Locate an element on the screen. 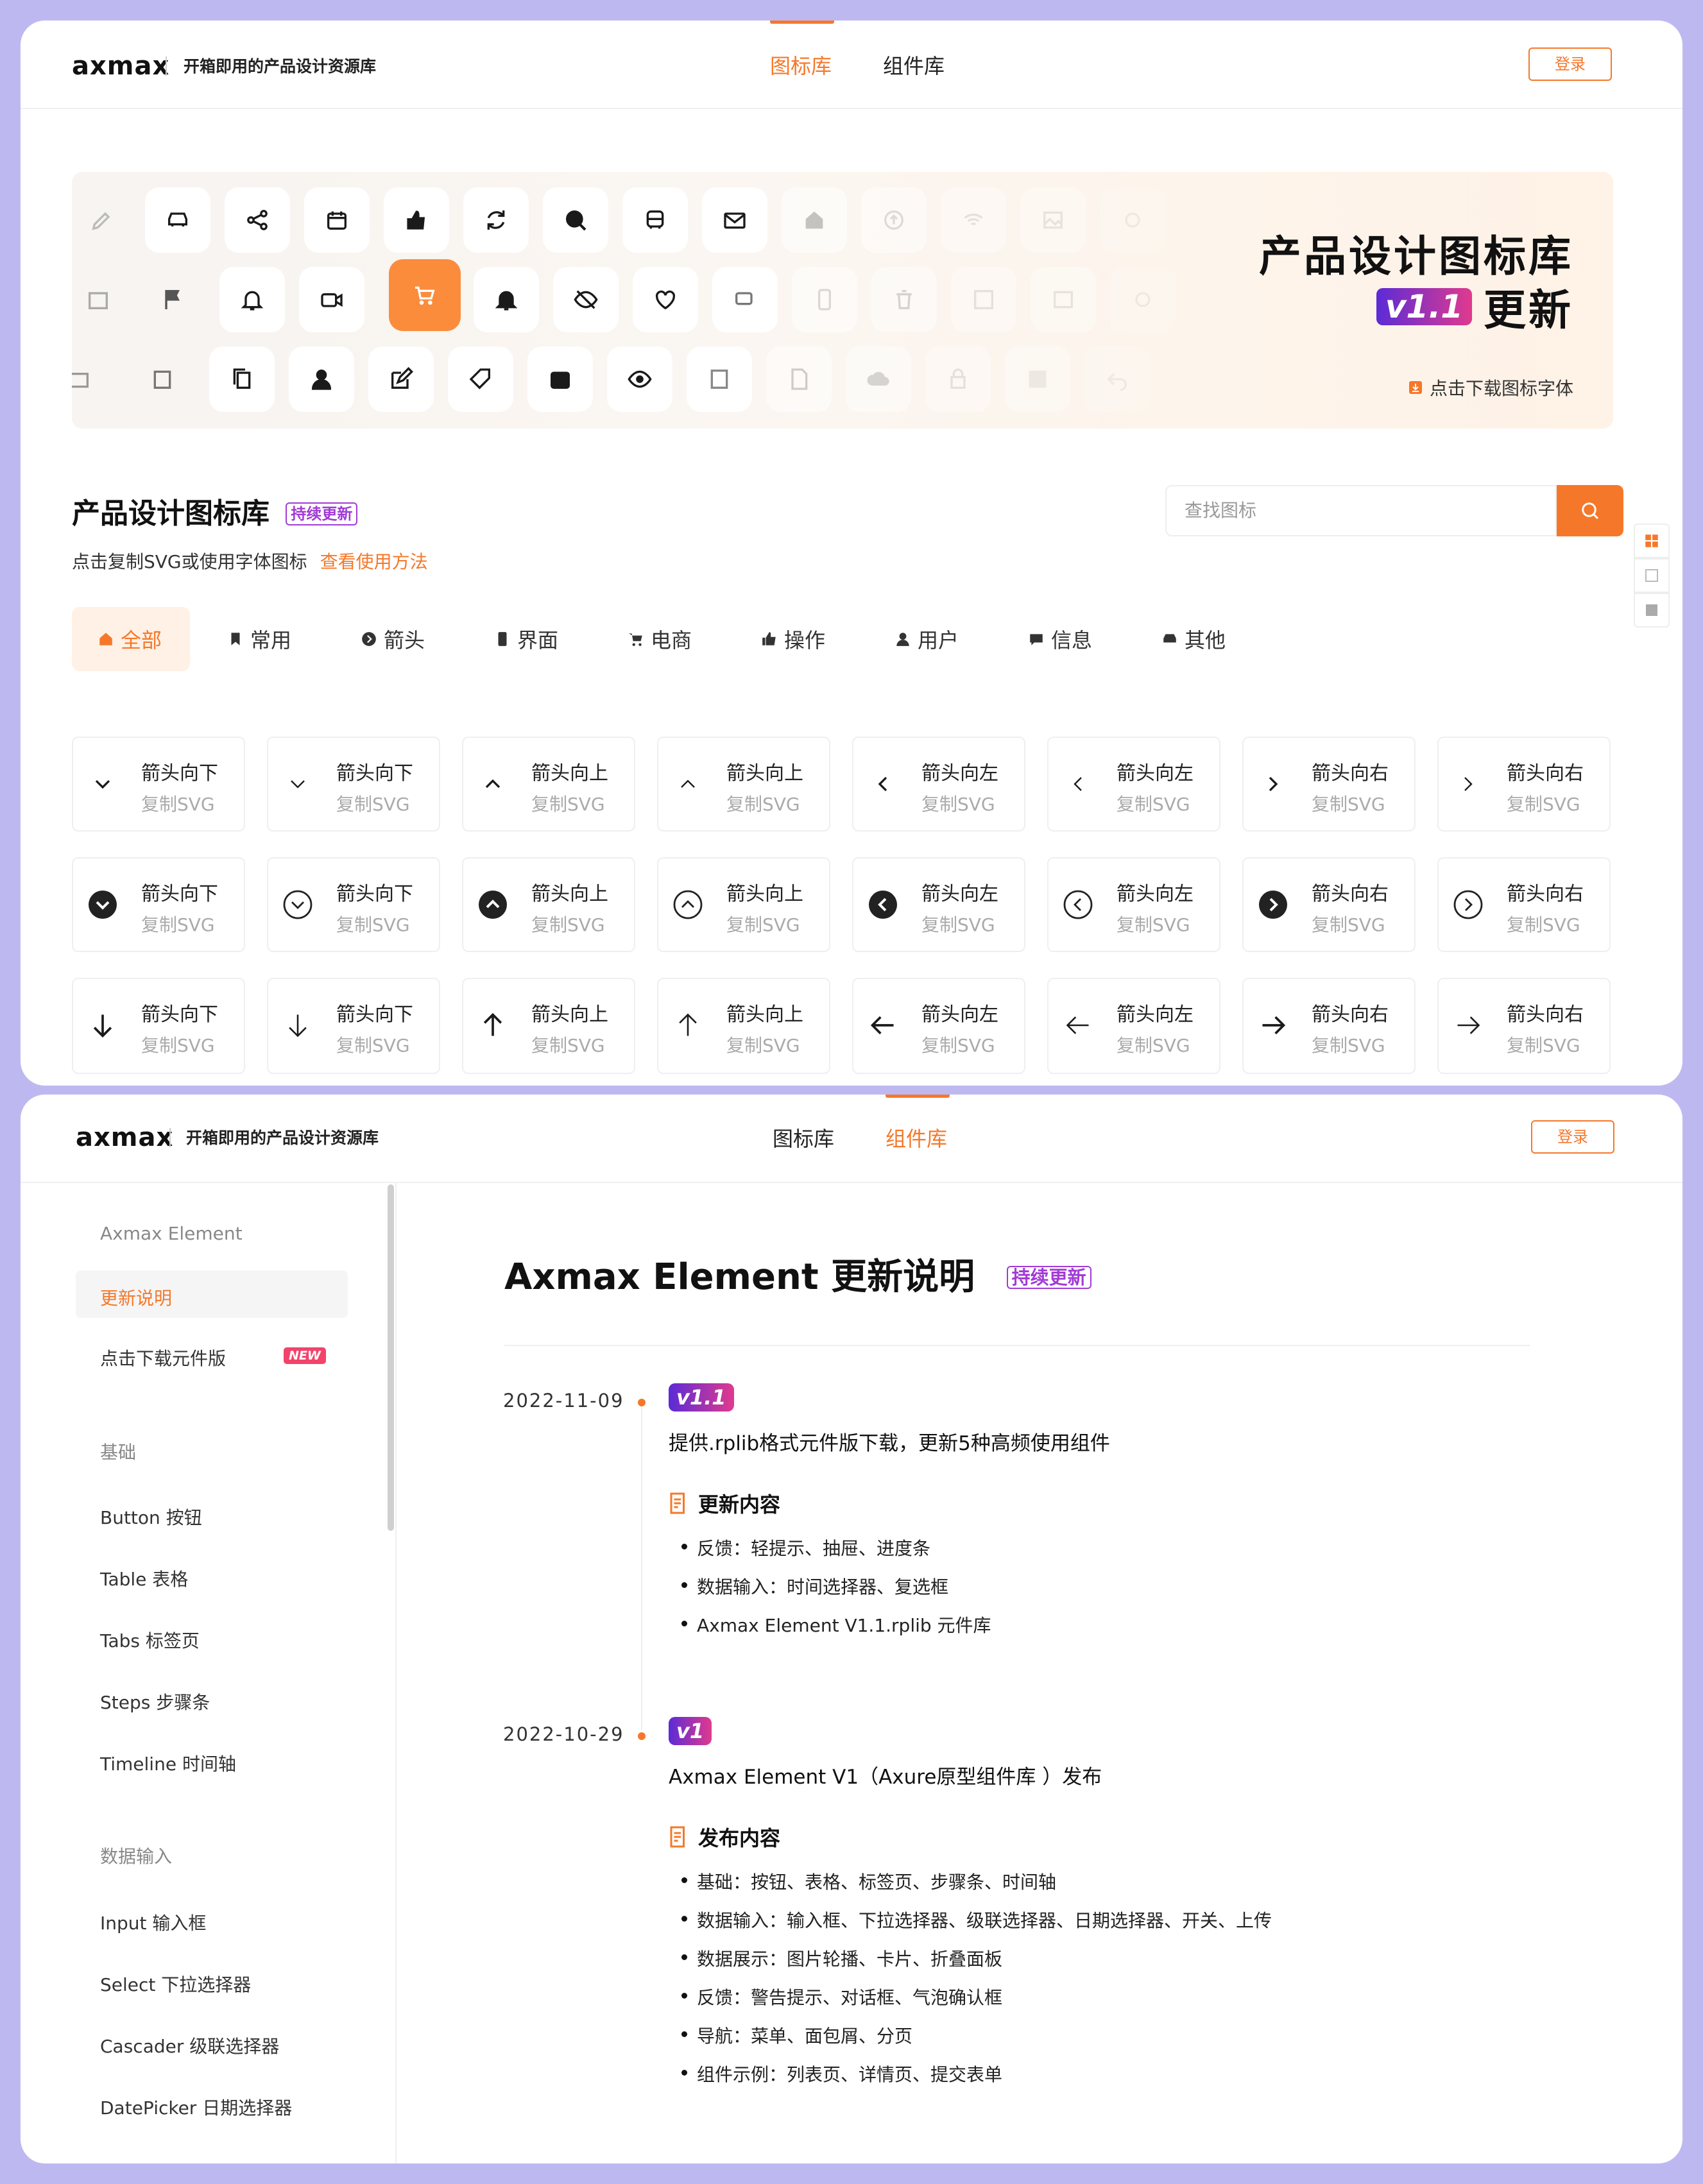  sidebar is located at coordinates (209, 1673).